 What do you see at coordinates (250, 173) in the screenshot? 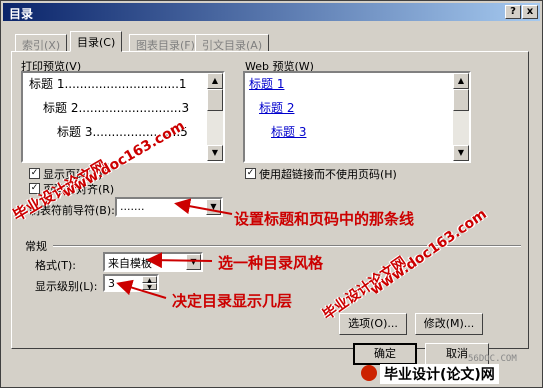
I see `hyperlinks-checkbox: ✓` at bounding box center [250, 173].